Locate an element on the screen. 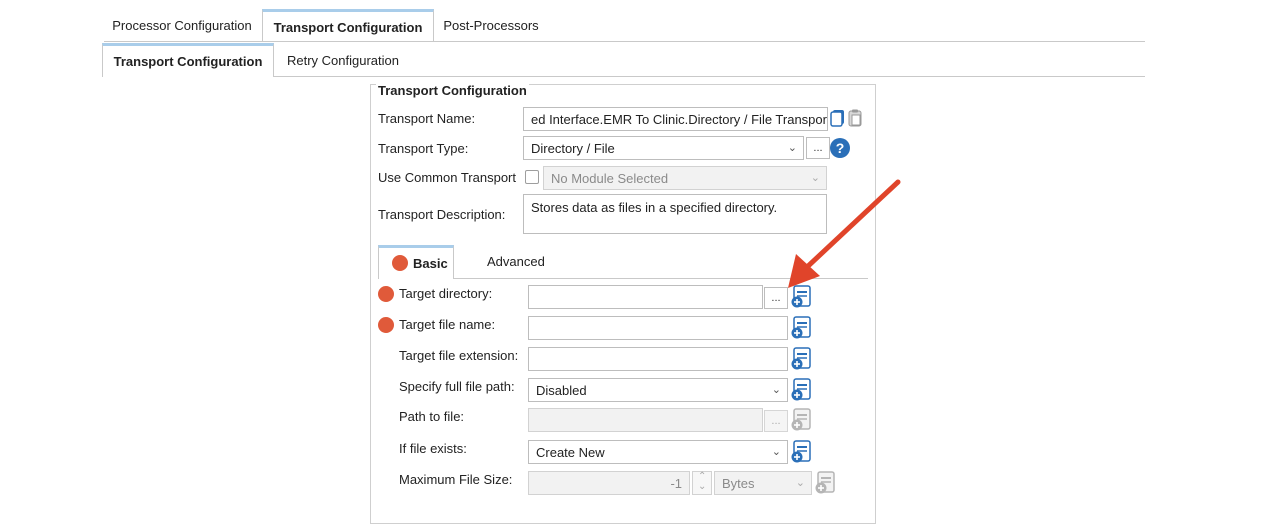  use-common-transport-label: Use Common Transport is located at coordinates (447, 177).